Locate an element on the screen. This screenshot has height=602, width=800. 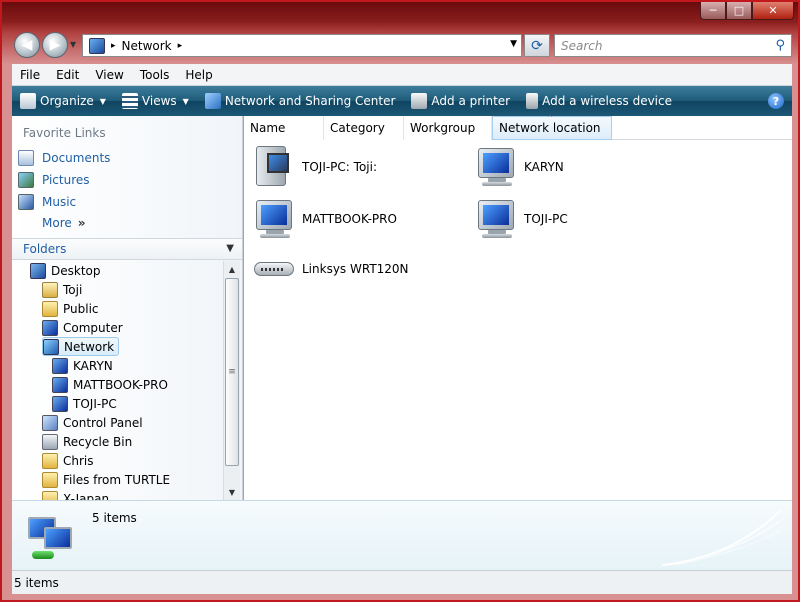
tree-item-karyn: KARYN is located at coordinates (82, 365).